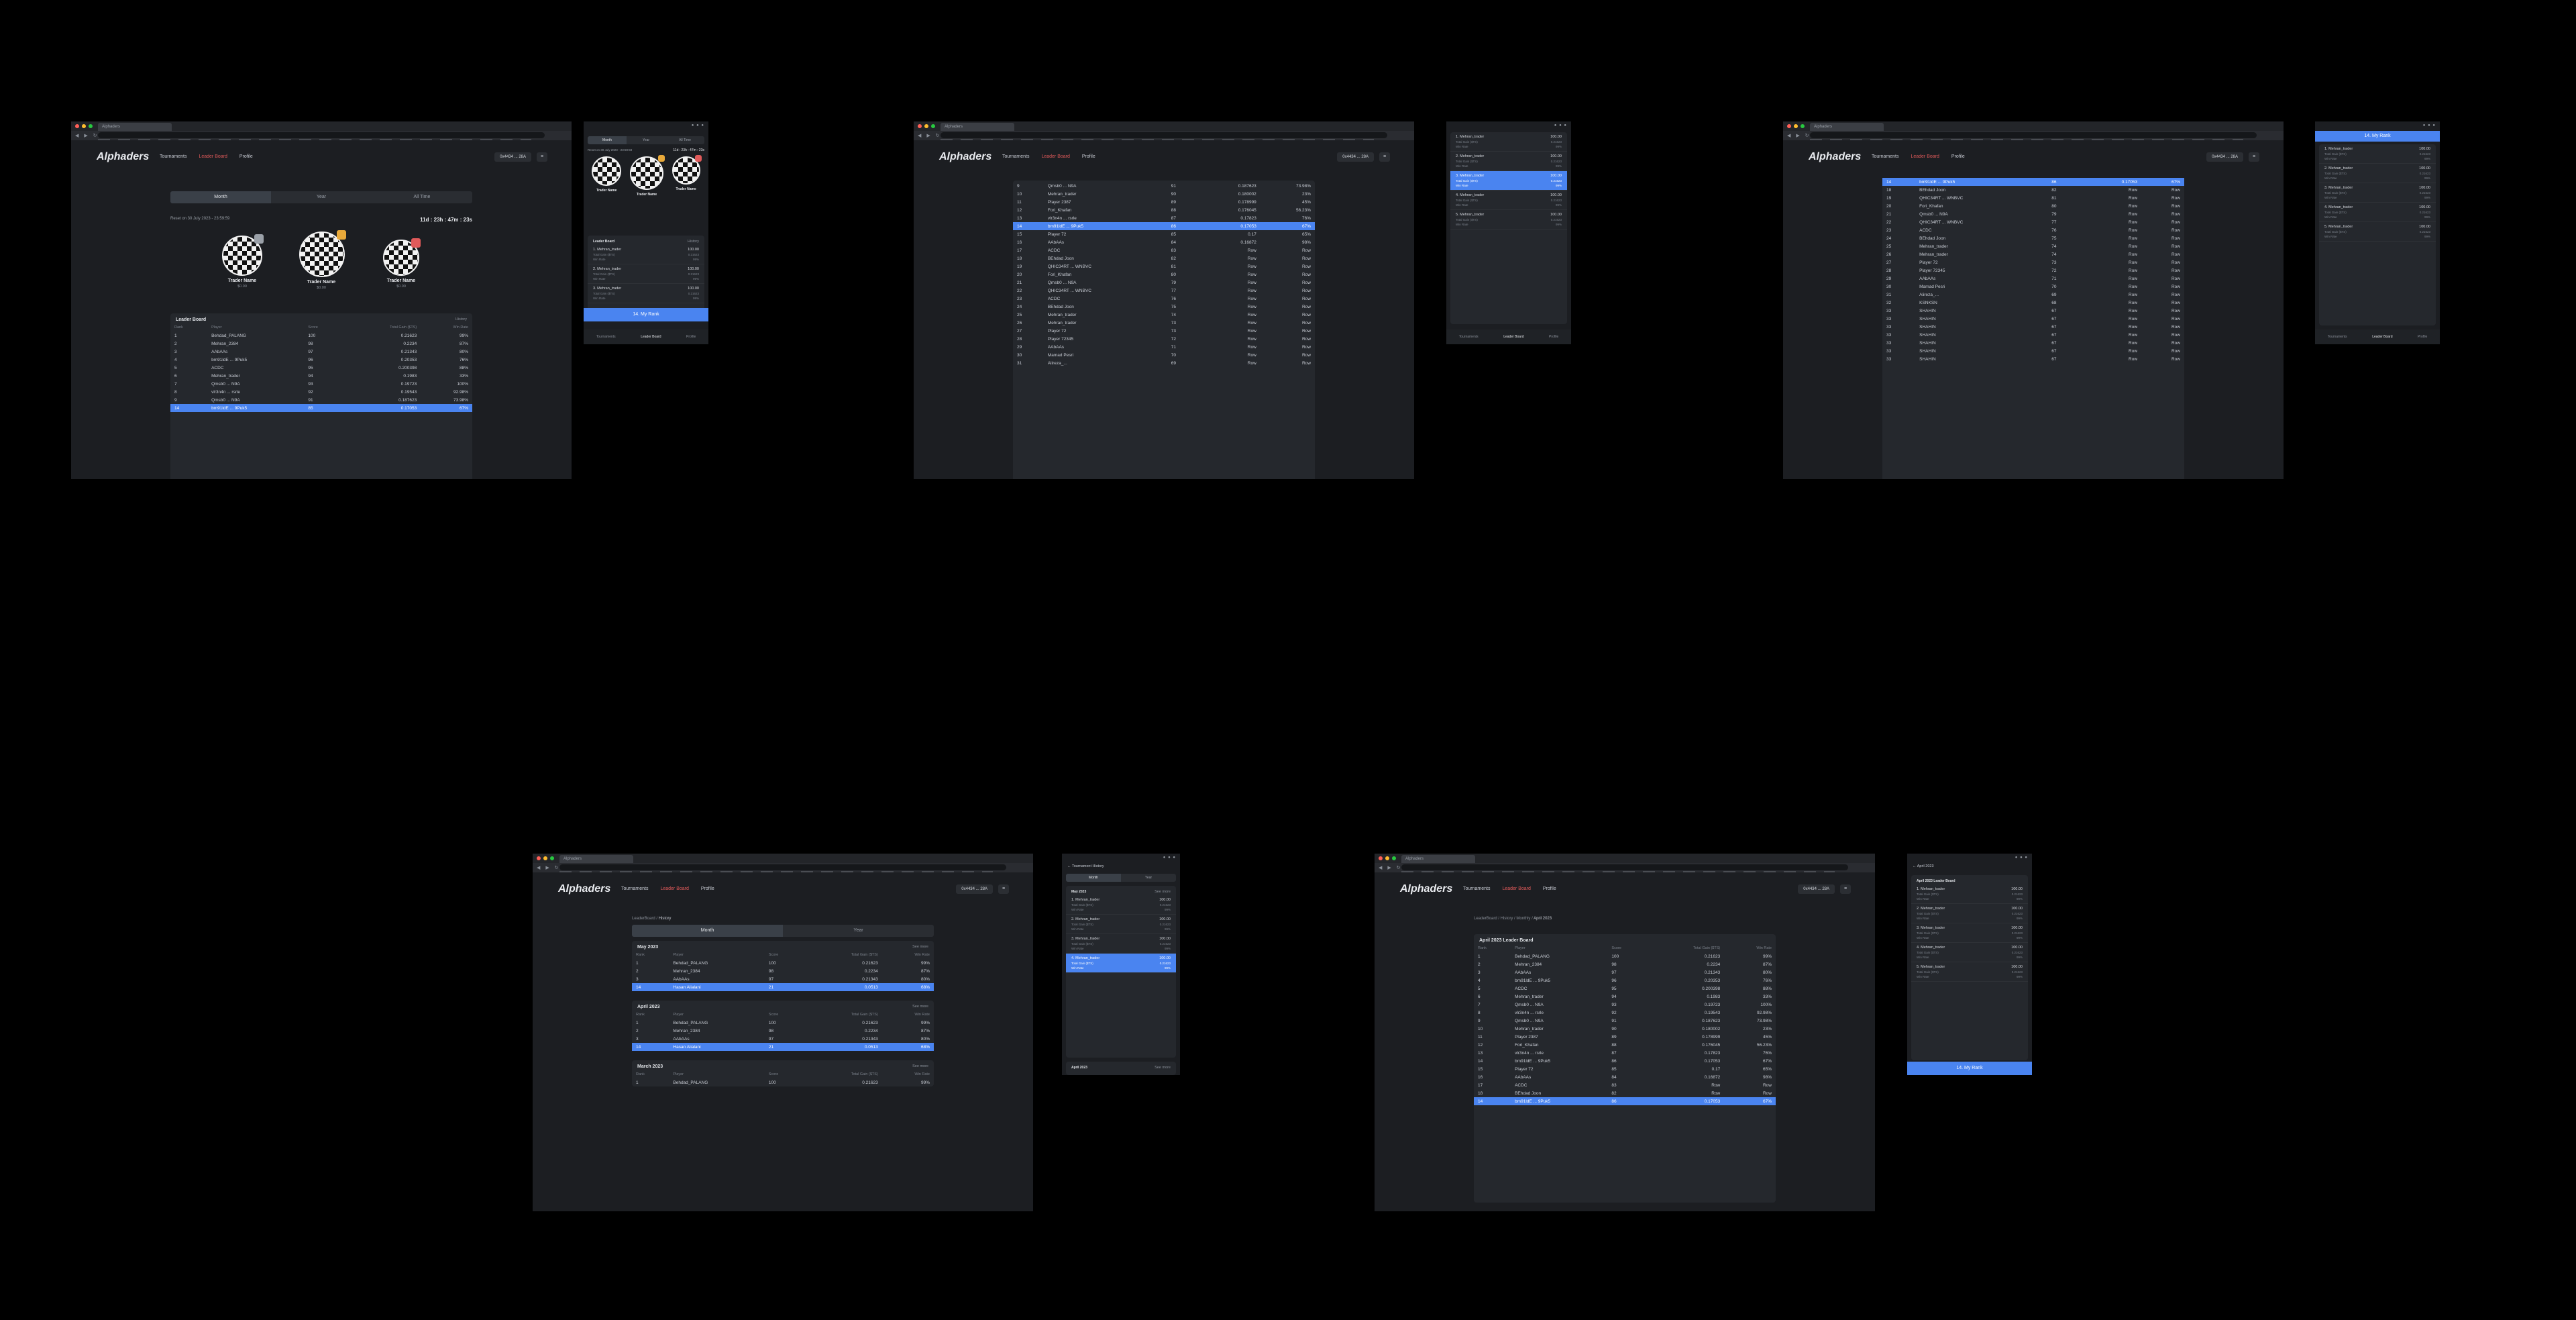 The image size is (2576, 1320). I want to click on podium-third: Trader Name, so click(687, 176).